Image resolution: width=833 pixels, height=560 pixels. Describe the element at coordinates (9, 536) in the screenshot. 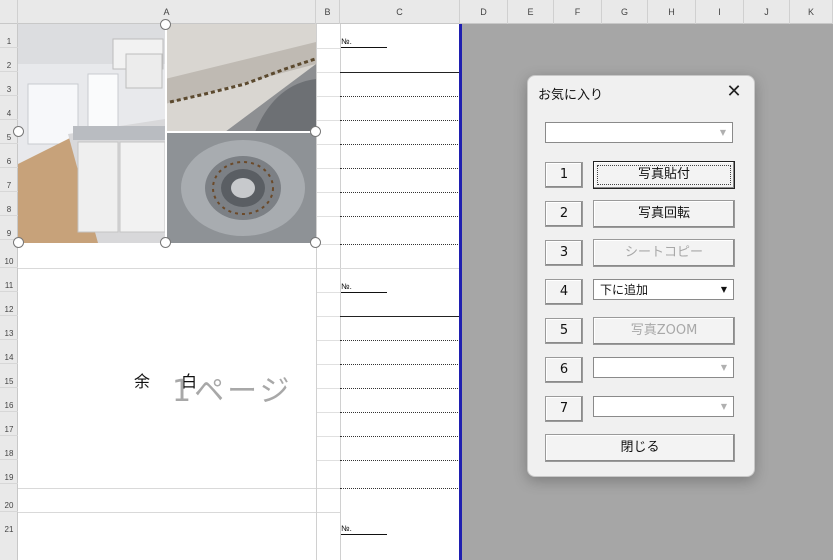

I see `row-header: 21` at that location.